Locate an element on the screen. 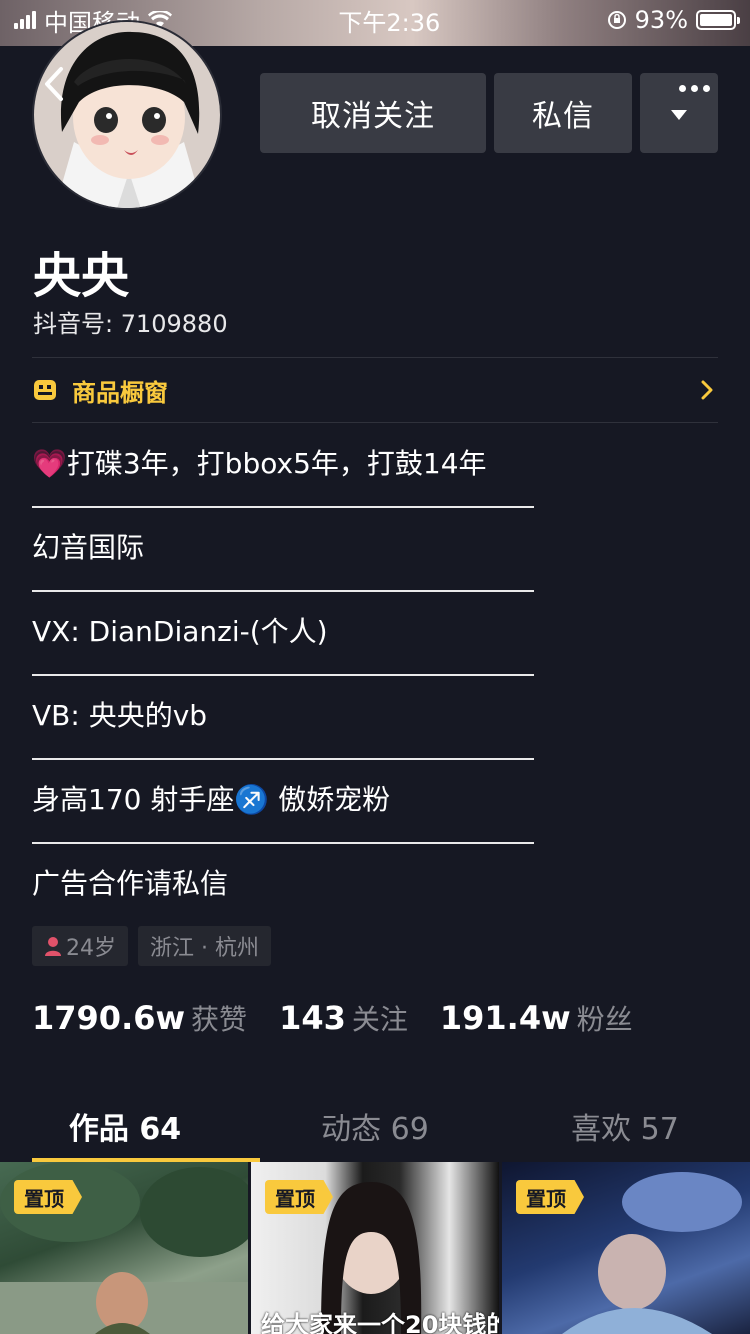 This screenshot has width=750, height=1334. divider is located at coordinates (375, 422).